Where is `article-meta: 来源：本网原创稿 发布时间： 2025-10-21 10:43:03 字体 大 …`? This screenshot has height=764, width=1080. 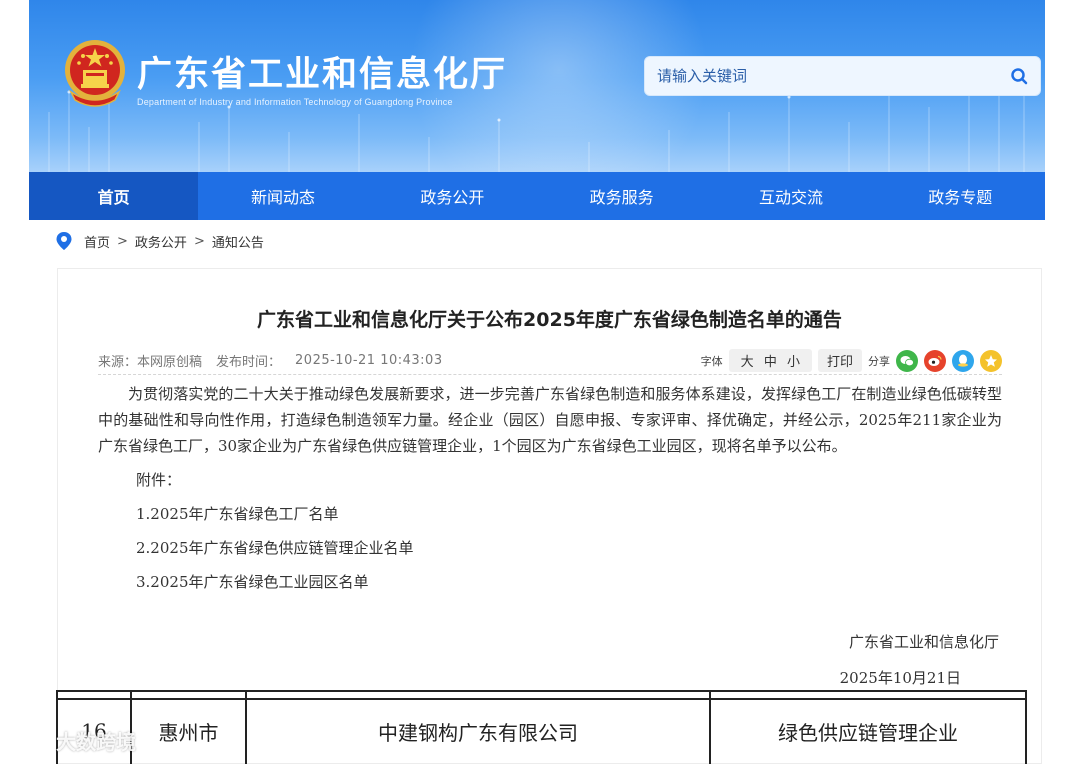 article-meta: 来源：本网原创稿 发布时间： 2025-10-21 10:43:03 字体 大 … is located at coordinates (550, 361).